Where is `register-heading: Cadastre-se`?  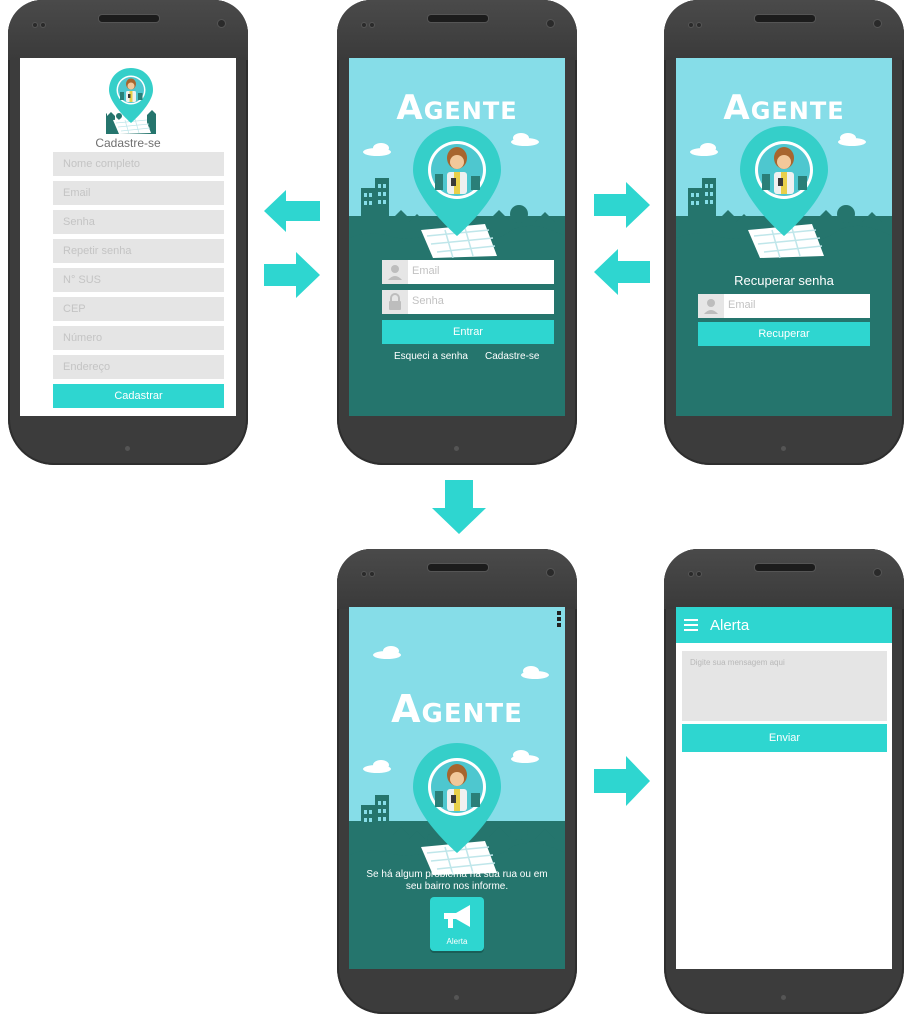 register-heading: Cadastre-se is located at coordinates (128, 143).